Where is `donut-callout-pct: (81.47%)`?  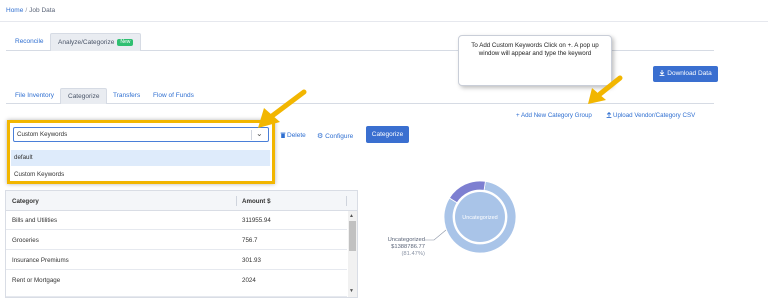
donut-callout-pct: (81.47%) is located at coordinates (413, 254).